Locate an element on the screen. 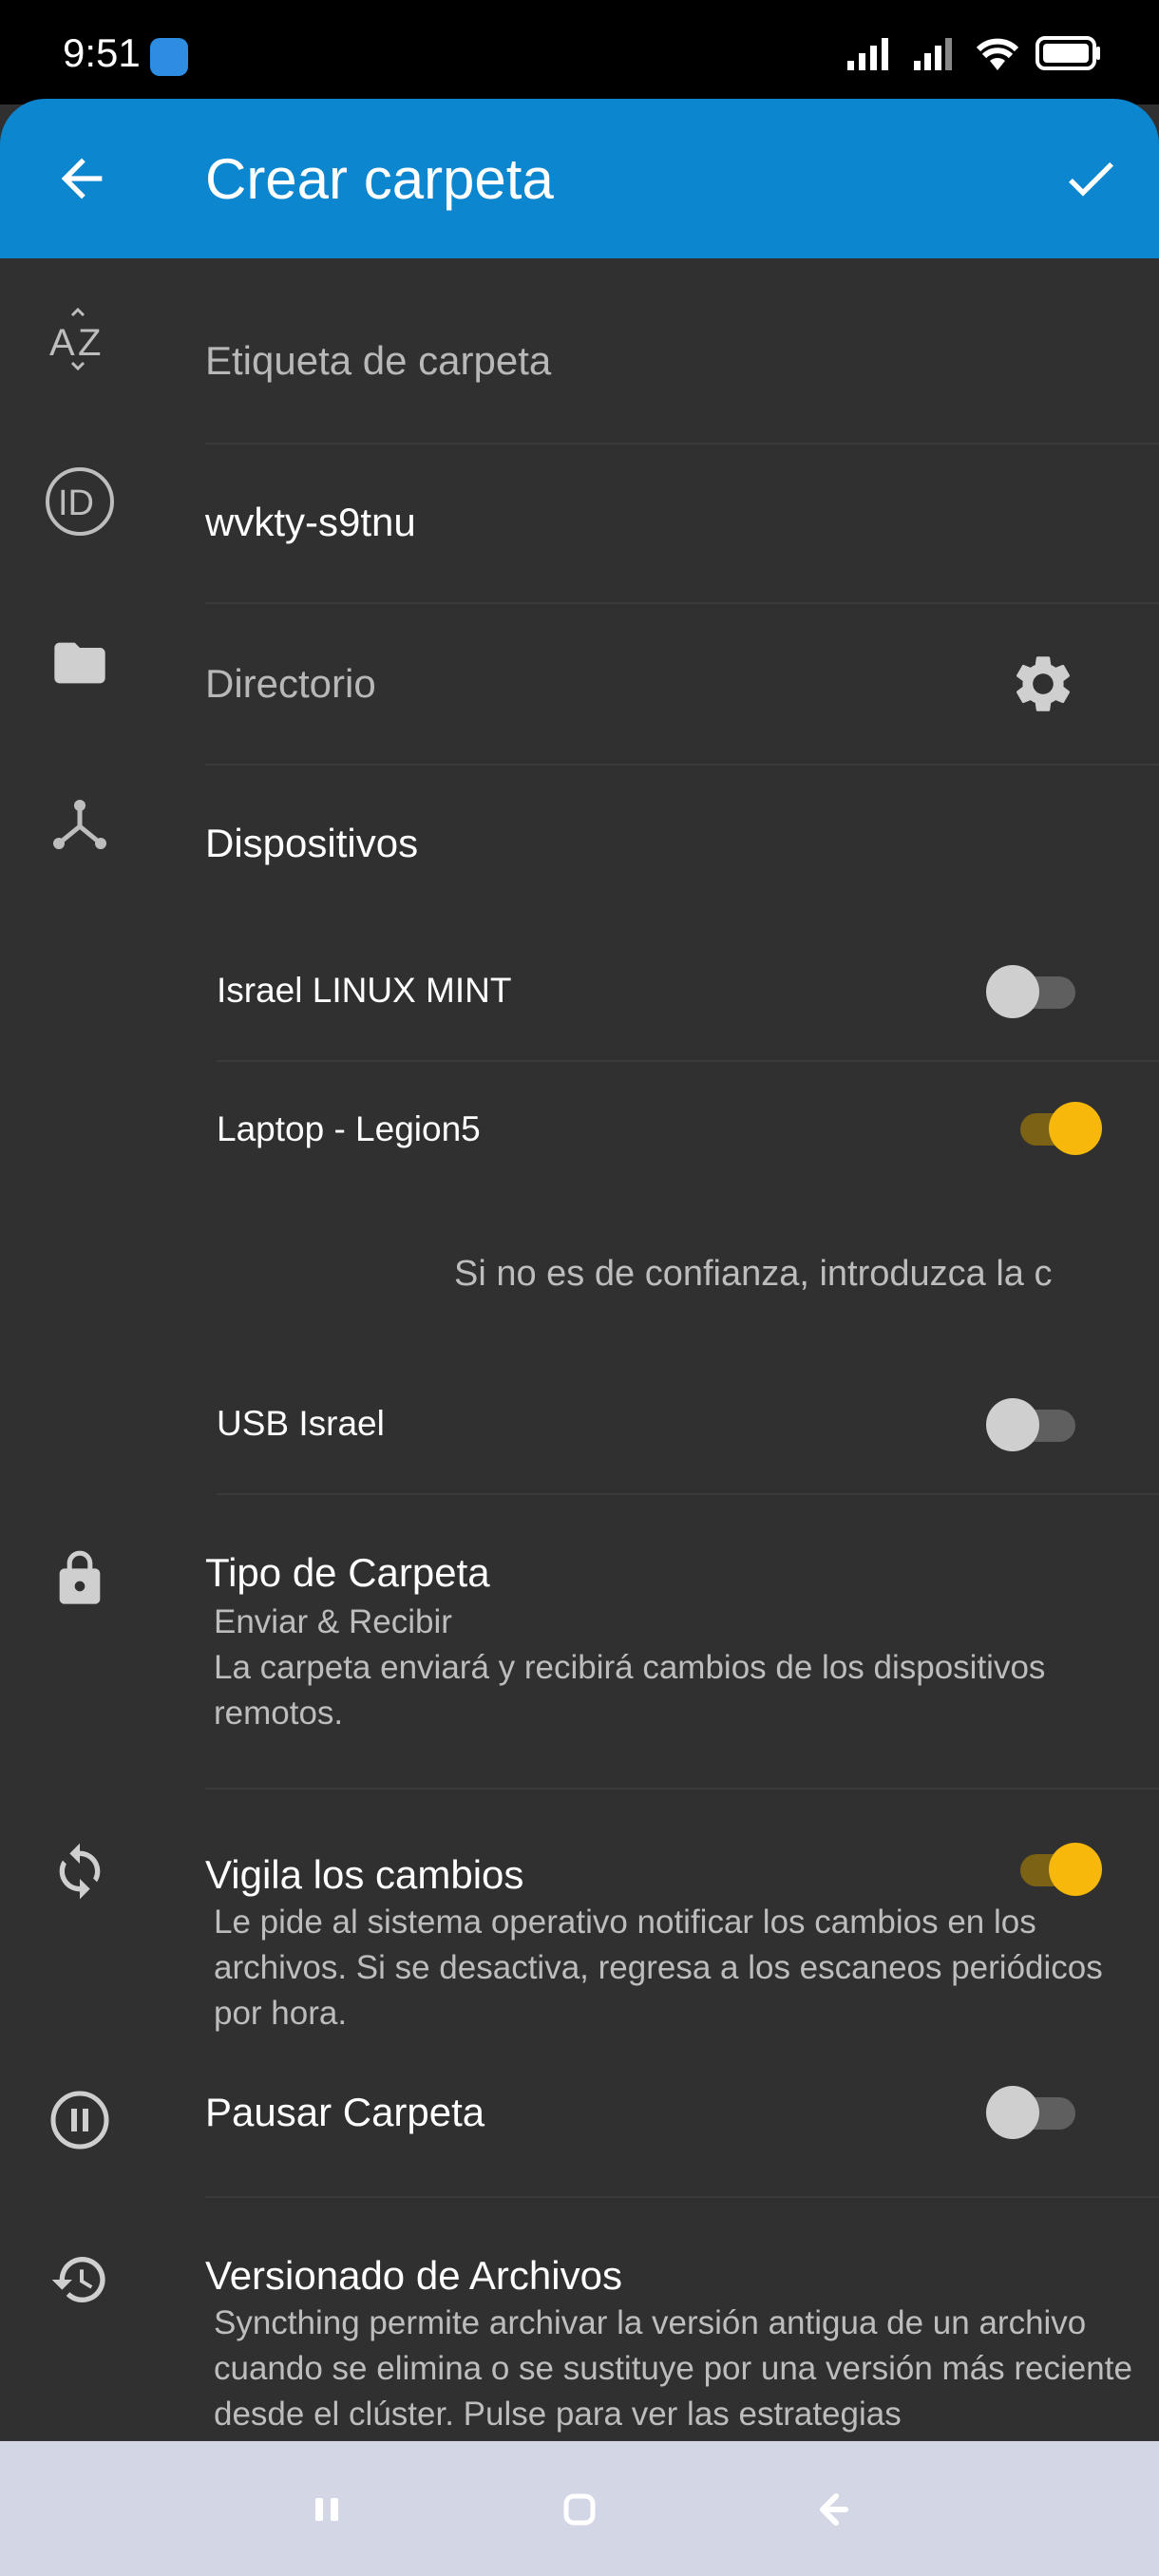 Image resolution: width=1159 pixels, height=2576 pixels. folder-id-input: wvkty-s9tnu is located at coordinates (310, 522).